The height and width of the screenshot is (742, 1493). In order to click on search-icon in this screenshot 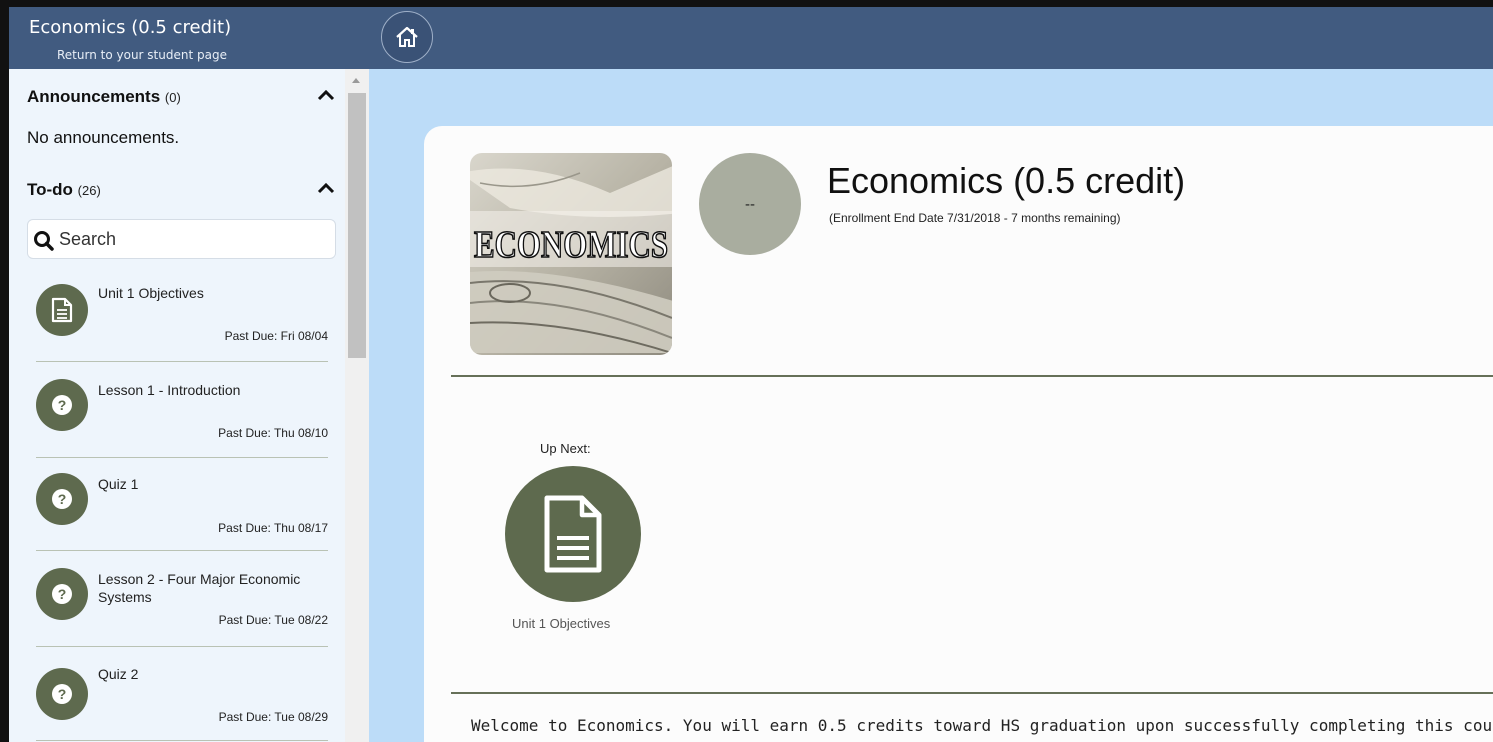, I will do `click(44, 241)`.